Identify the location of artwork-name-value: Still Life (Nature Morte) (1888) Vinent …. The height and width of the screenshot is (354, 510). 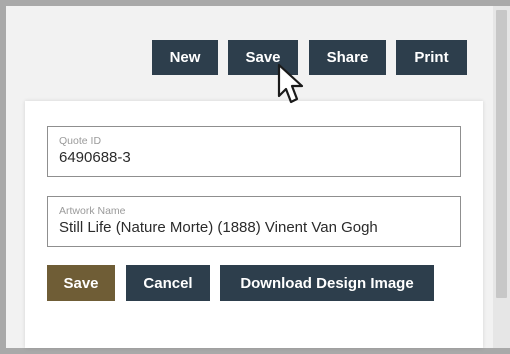
(218, 227).